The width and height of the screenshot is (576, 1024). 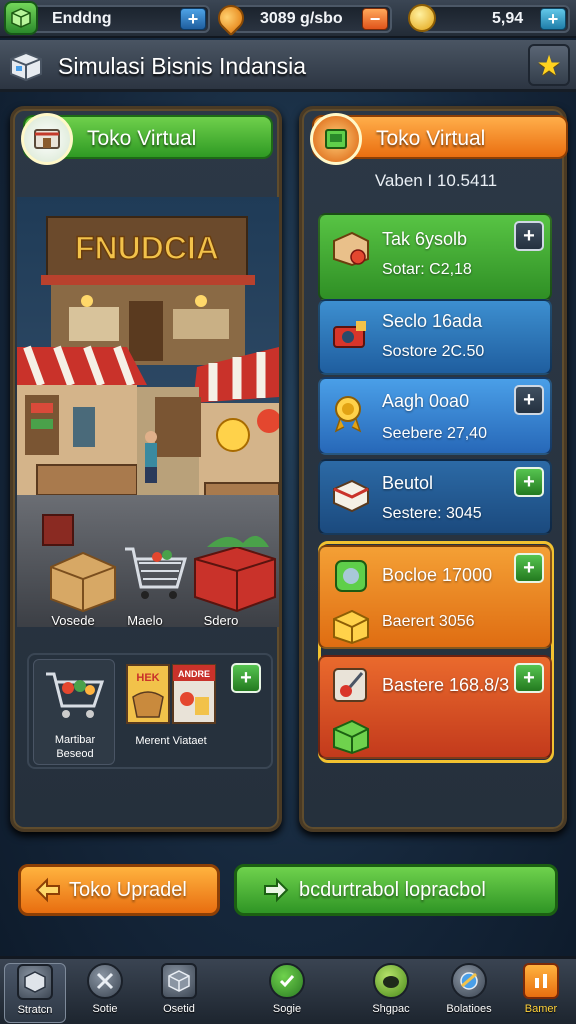 What do you see at coordinates (350, 685) in the screenshot?
I see `tool-icon` at bounding box center [350, 685].